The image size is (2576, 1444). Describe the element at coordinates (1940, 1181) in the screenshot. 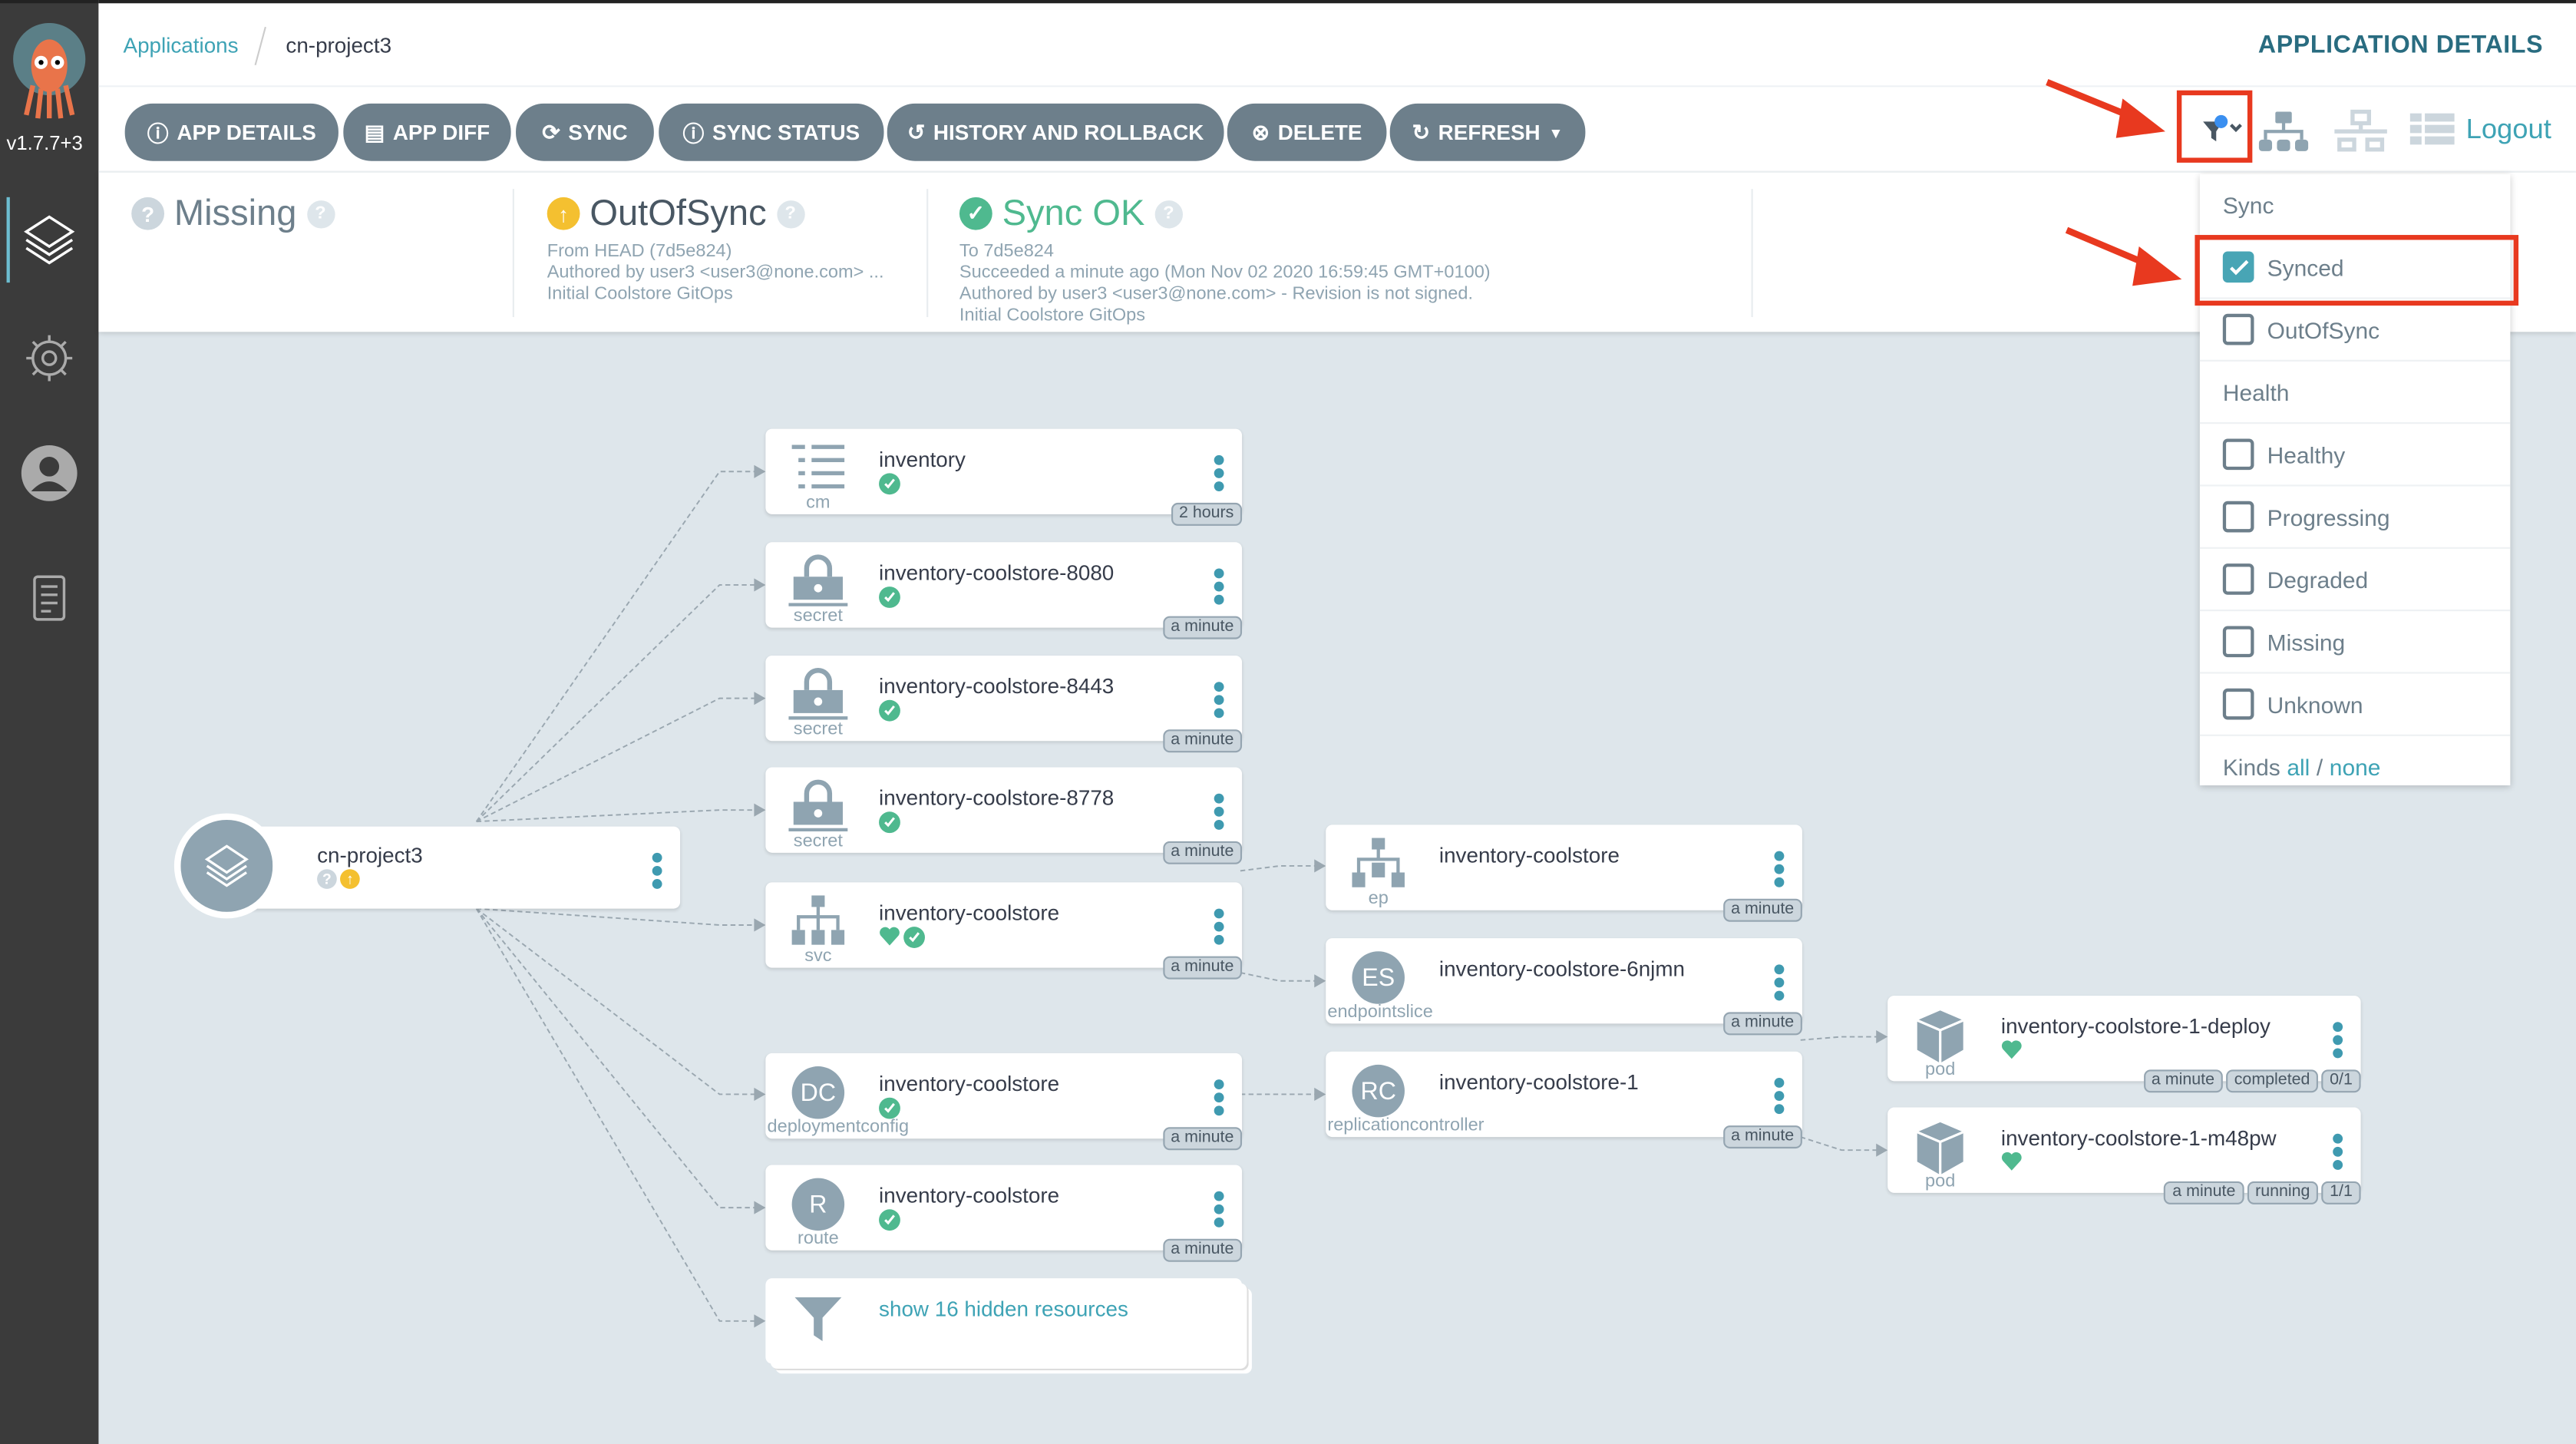

I see `resource-kind: pod` at that location.